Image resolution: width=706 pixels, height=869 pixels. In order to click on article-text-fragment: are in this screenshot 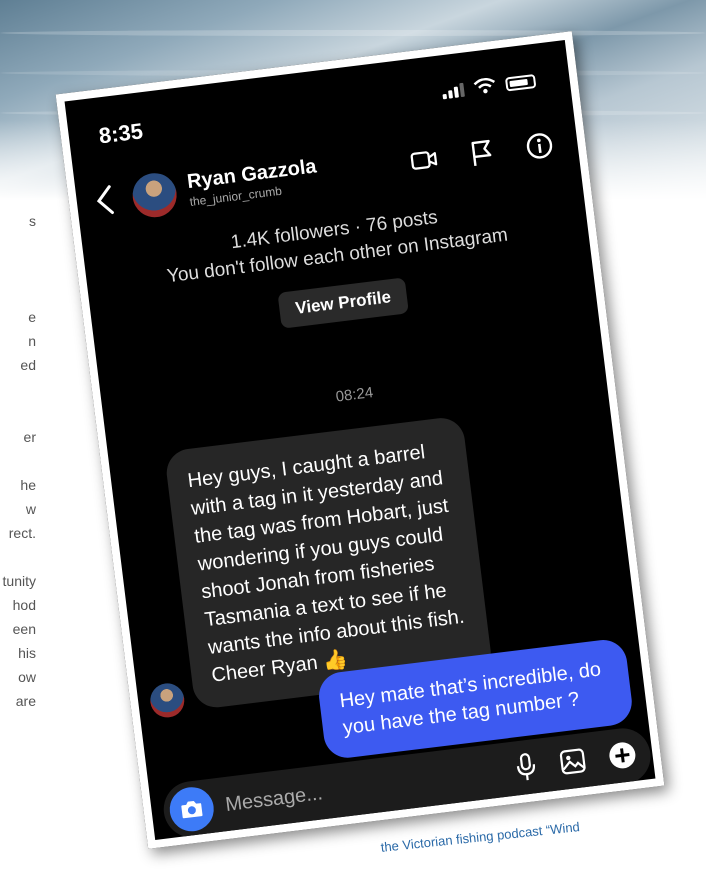, I will do `click(25, 701)`.